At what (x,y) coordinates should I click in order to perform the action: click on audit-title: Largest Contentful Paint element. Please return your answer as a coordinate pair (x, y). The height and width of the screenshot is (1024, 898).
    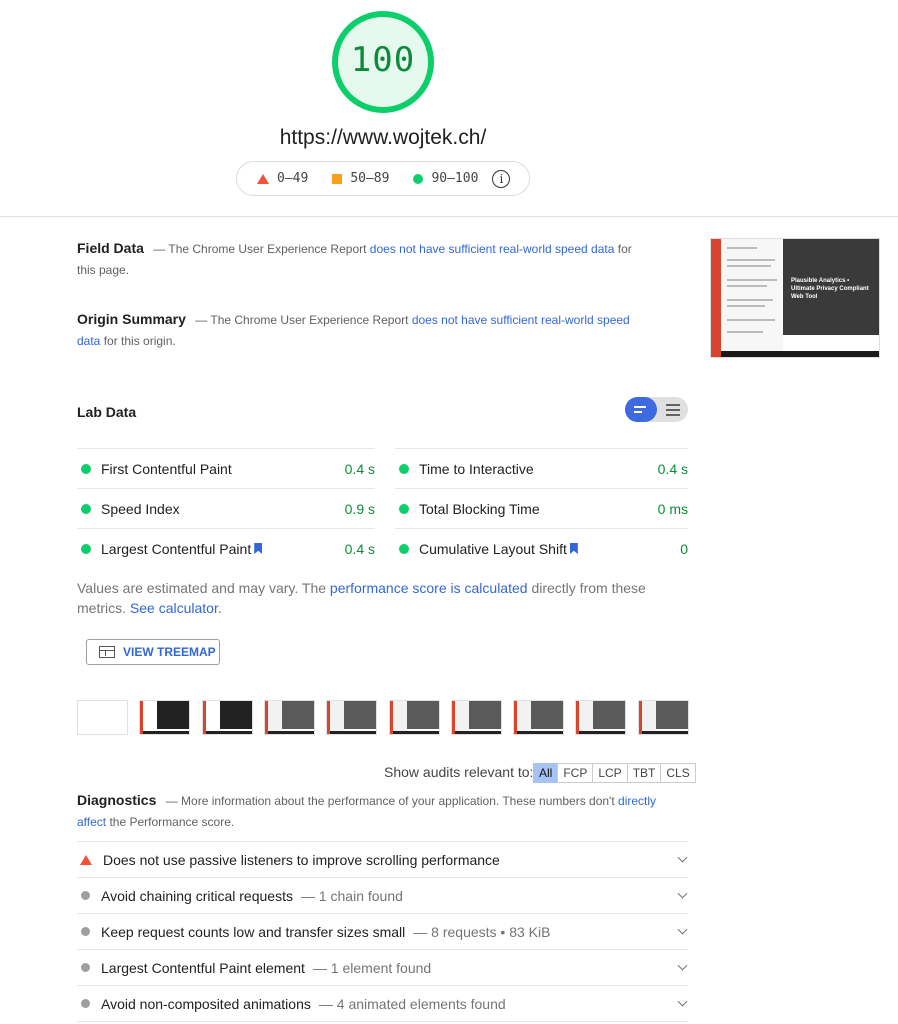
    Looking at the image, I should click on (203, 967).